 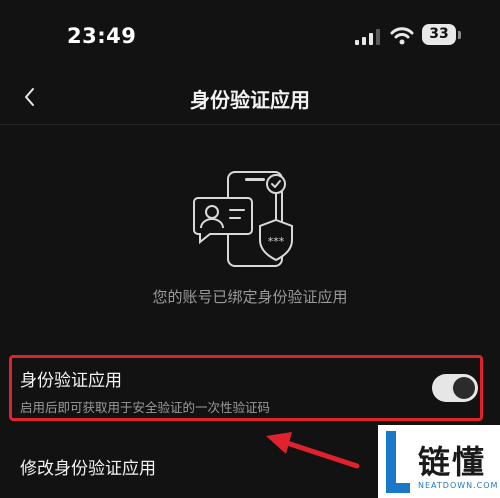 What do you see at coordinates (145, 407) in the screenshot?
I see `auth-app-setting-description: 启用后即可获取用于安全验证的一次性验证码` at bounding box center [145, 407].